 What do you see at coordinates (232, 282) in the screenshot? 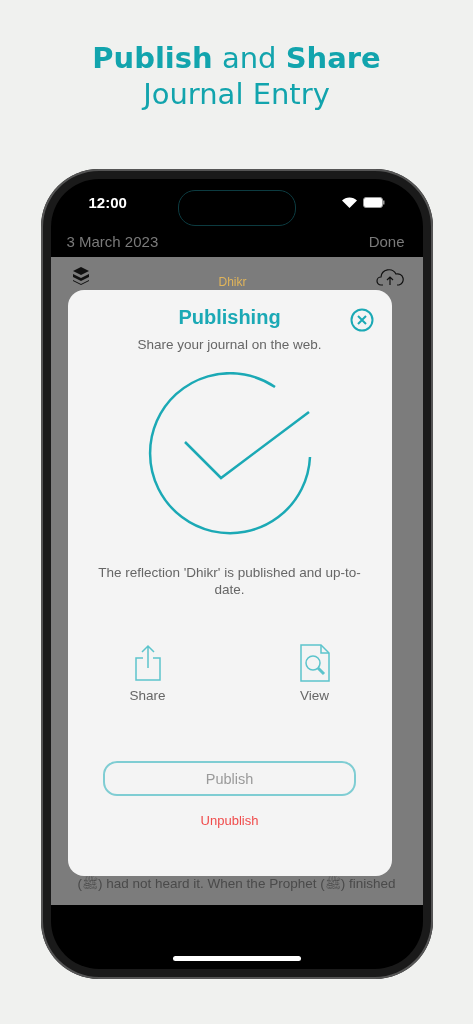
I see `entry-title: Dhikr` at bounding box center [232, 282].